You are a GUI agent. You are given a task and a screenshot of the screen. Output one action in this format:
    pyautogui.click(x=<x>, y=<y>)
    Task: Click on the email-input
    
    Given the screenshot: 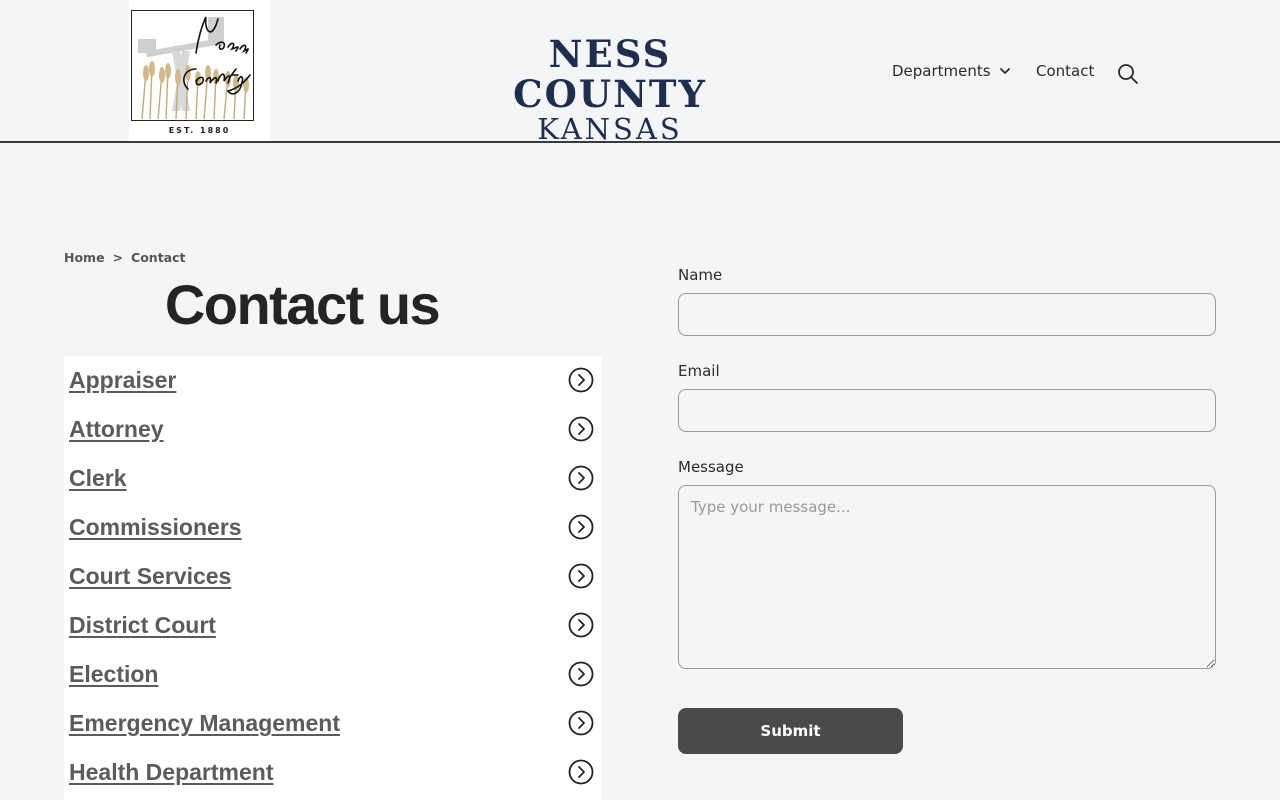 What is the action you would take?
    pyautogui.click(x=947, y=410)
    